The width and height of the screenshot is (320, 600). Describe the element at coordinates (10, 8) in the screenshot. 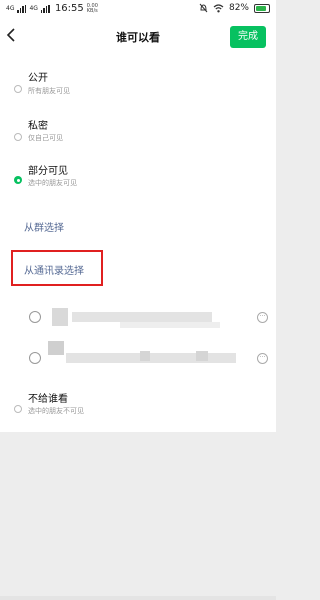

I see `signal-1-label: 4G` at that location.